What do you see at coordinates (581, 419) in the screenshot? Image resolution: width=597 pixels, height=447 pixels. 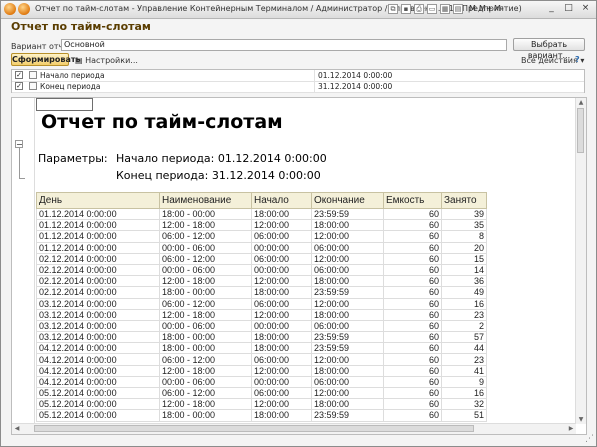 I see `scroll-down-icon: ▼` at bounding box center [581, 419].